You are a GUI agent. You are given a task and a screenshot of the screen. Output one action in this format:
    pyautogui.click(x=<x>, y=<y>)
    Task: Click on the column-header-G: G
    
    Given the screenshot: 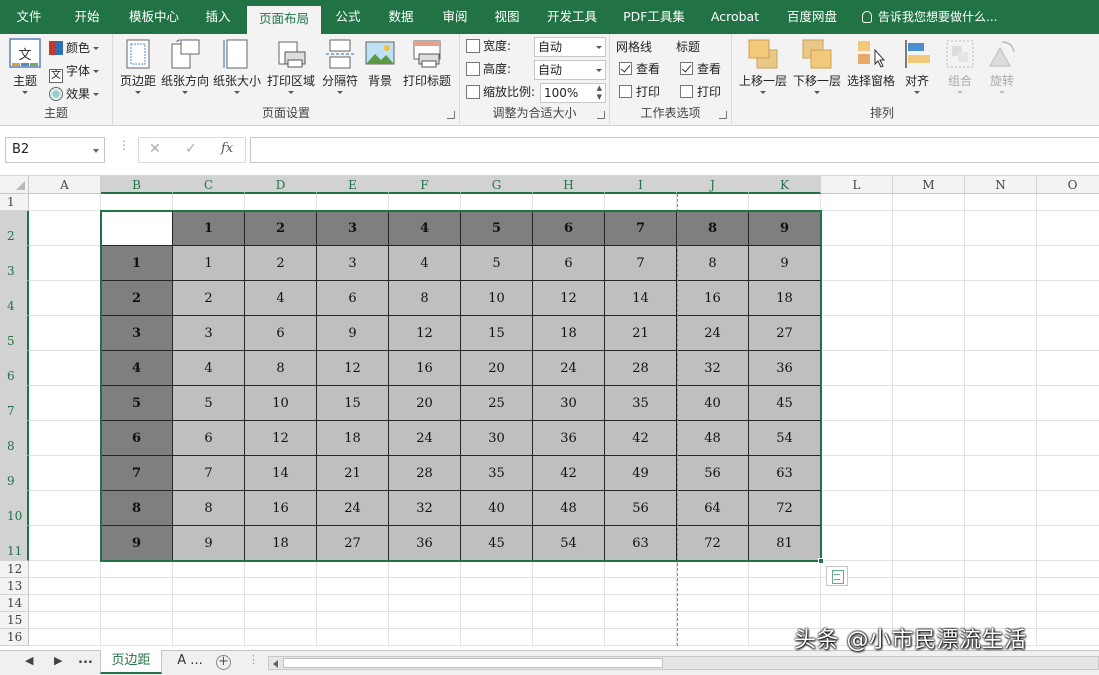 What is the action you would take?
    pyautogui.click(x=497, y=185)
    